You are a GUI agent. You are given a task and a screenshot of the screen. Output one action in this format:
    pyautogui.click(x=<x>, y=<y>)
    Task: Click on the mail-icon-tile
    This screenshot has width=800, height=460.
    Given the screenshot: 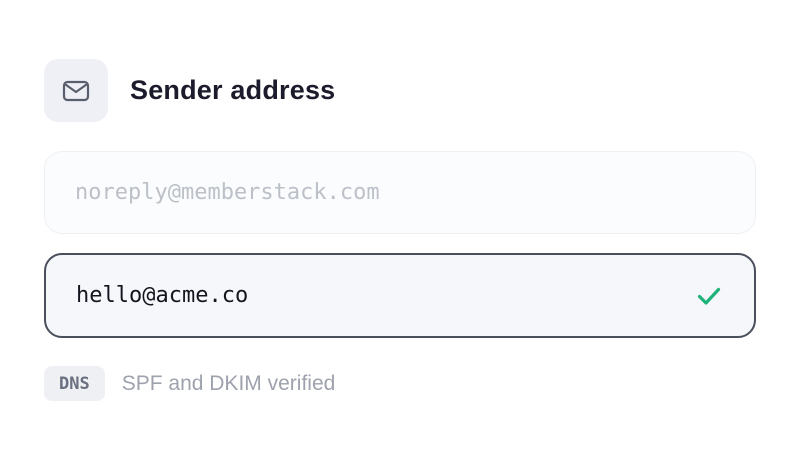 What is the action you would take?
    pyautogui.click(x=76, y=90)
    